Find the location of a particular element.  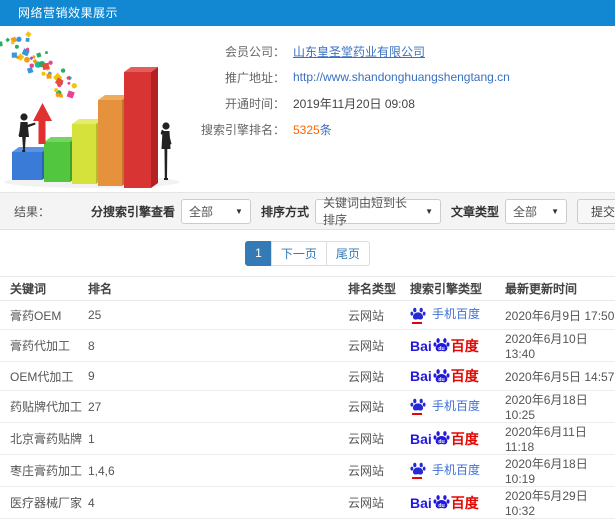

pagination: 1 下一页 尾页 is located at coordinates (307, 253).